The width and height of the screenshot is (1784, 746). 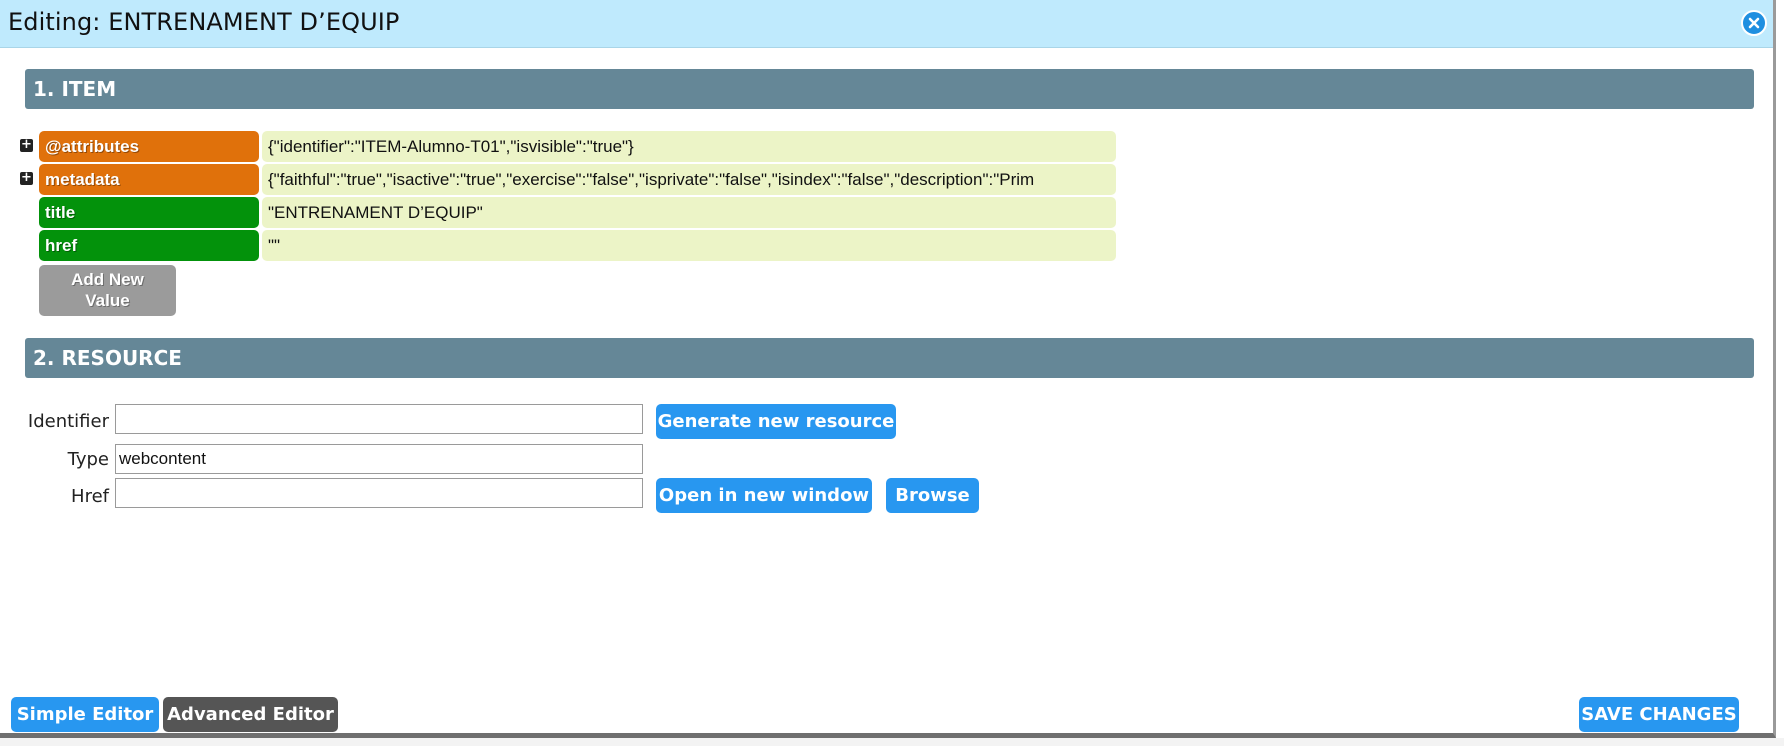 I want to click on row-value: "", so click(x=689, y=245).